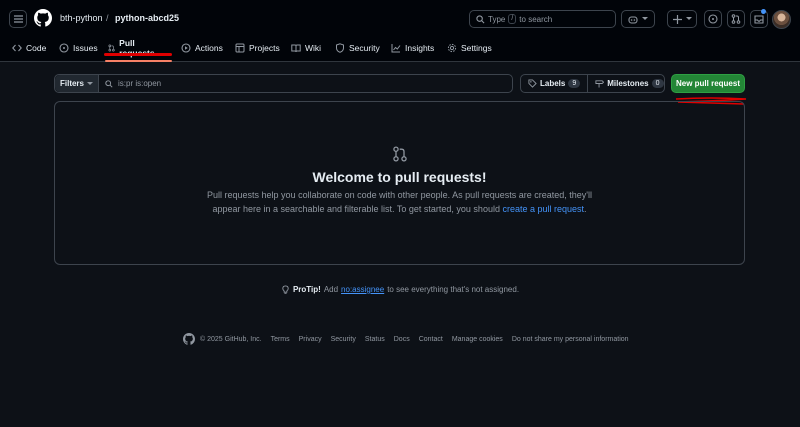  I want to click on tag-icon, so click(532, 83).